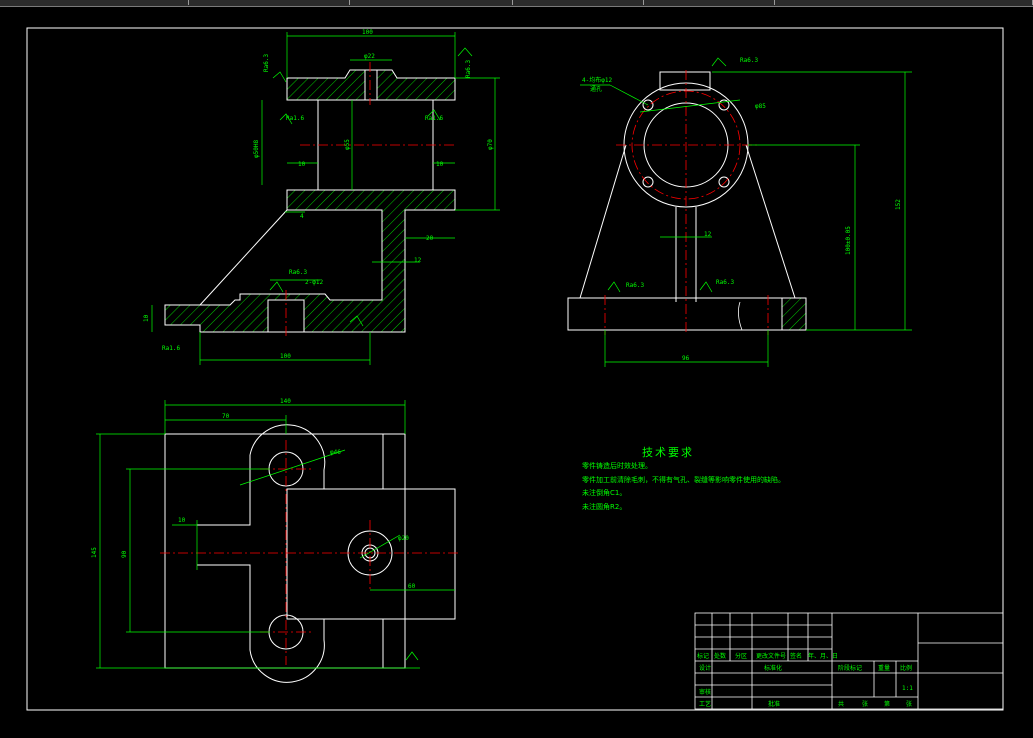  I want to click on top-view, so click(310, 553).